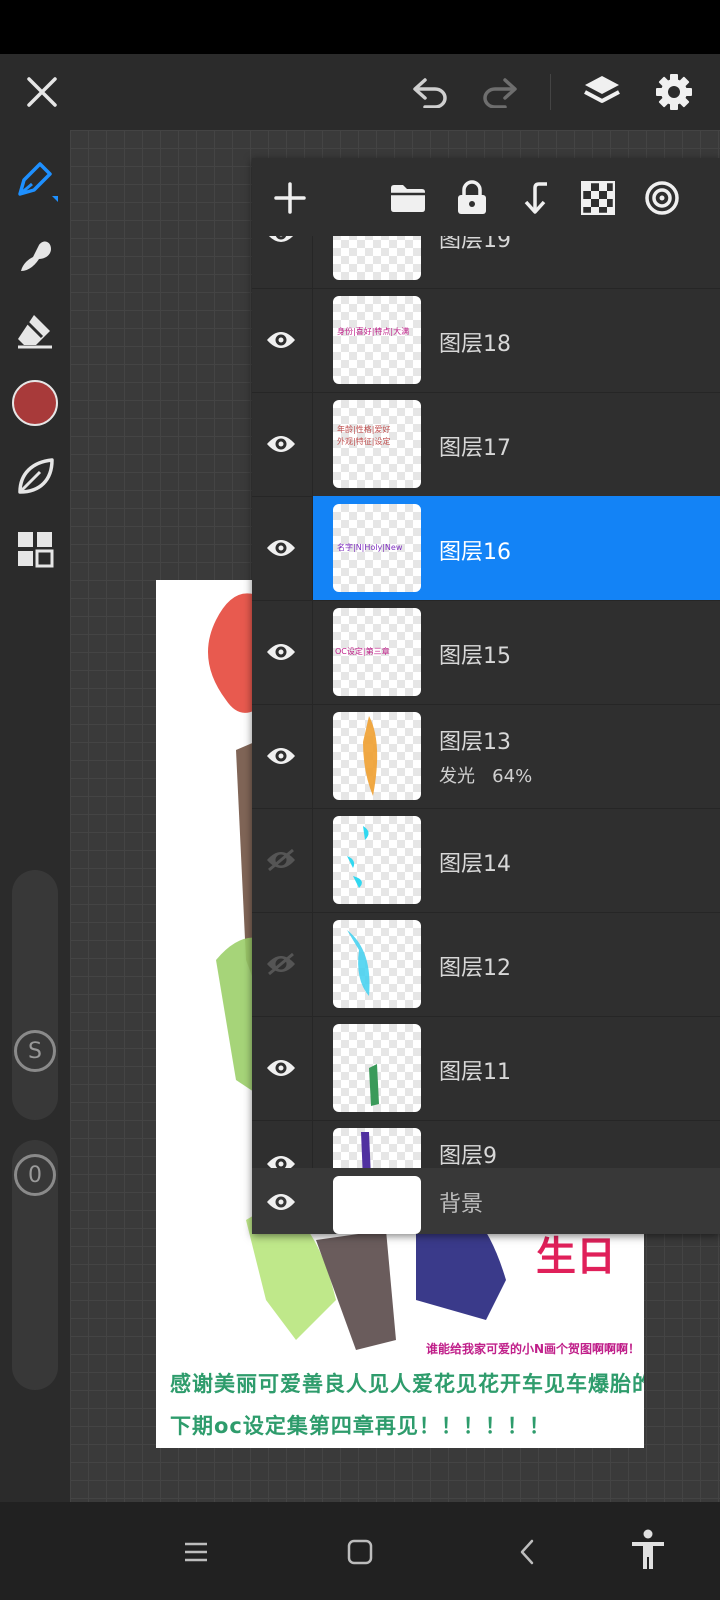 Image resolution: width=720 pixels, height=1600 pixels. Describe the element at coordinates (377, 340) in the screenshot. I see `layer-thumbnail: 身份|喜好|特点|大满` at that location.